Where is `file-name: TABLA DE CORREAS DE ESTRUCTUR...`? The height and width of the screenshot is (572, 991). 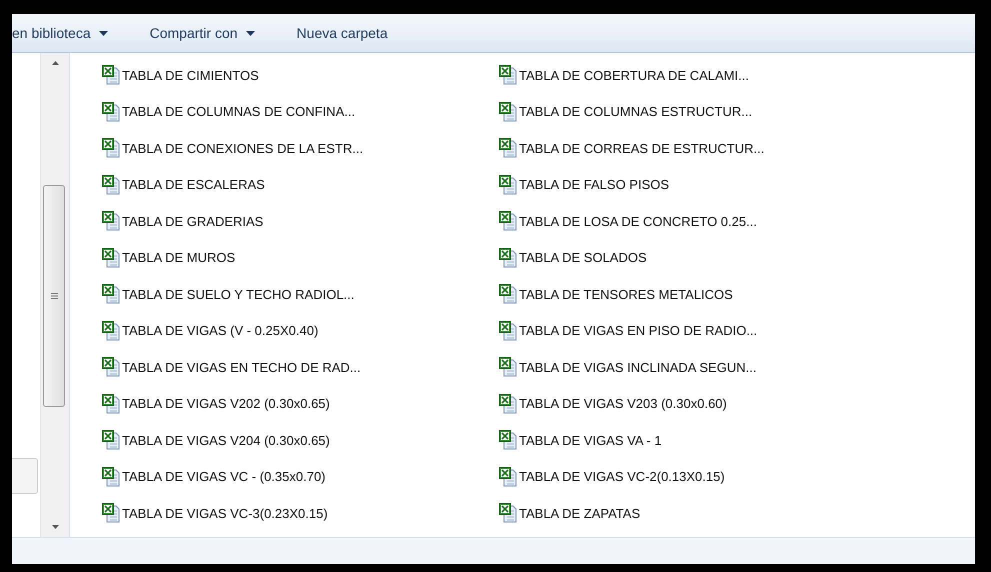 file-name: TABLA DE CORREAS DE ESTRUCTUR... is located at coordinates (641, 148).